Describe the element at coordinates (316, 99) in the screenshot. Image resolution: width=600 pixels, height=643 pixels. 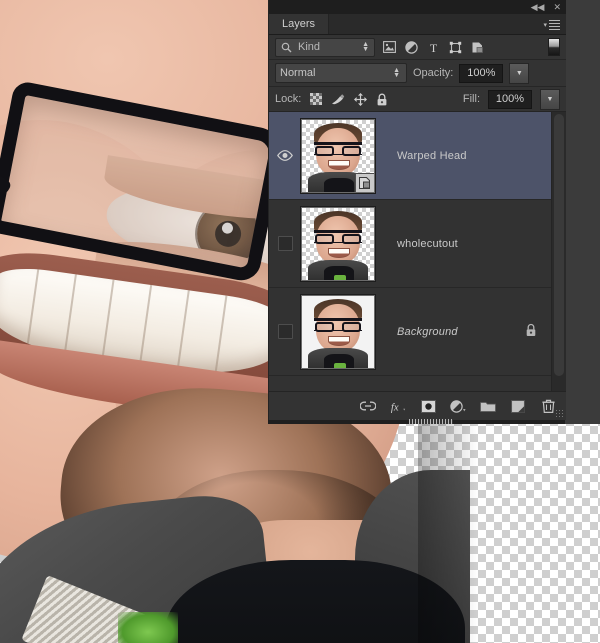
I see `lock-transparent-pixels-icon` at that location.